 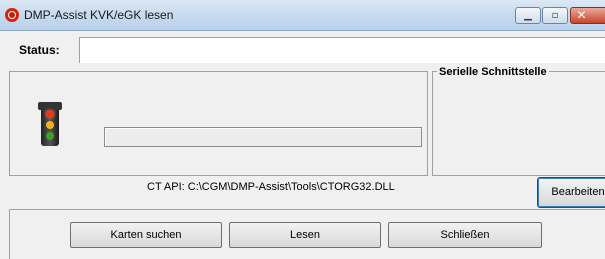 I want to click on minimize-button: ▁, so click(x=528, y=15).